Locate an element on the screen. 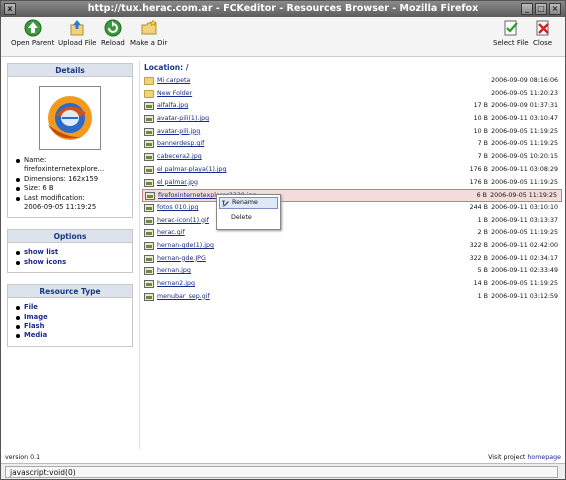 The width and height of the screenshot is (566, 480). file-name: bannerdesp.gif is located at coordinates (180, 143).